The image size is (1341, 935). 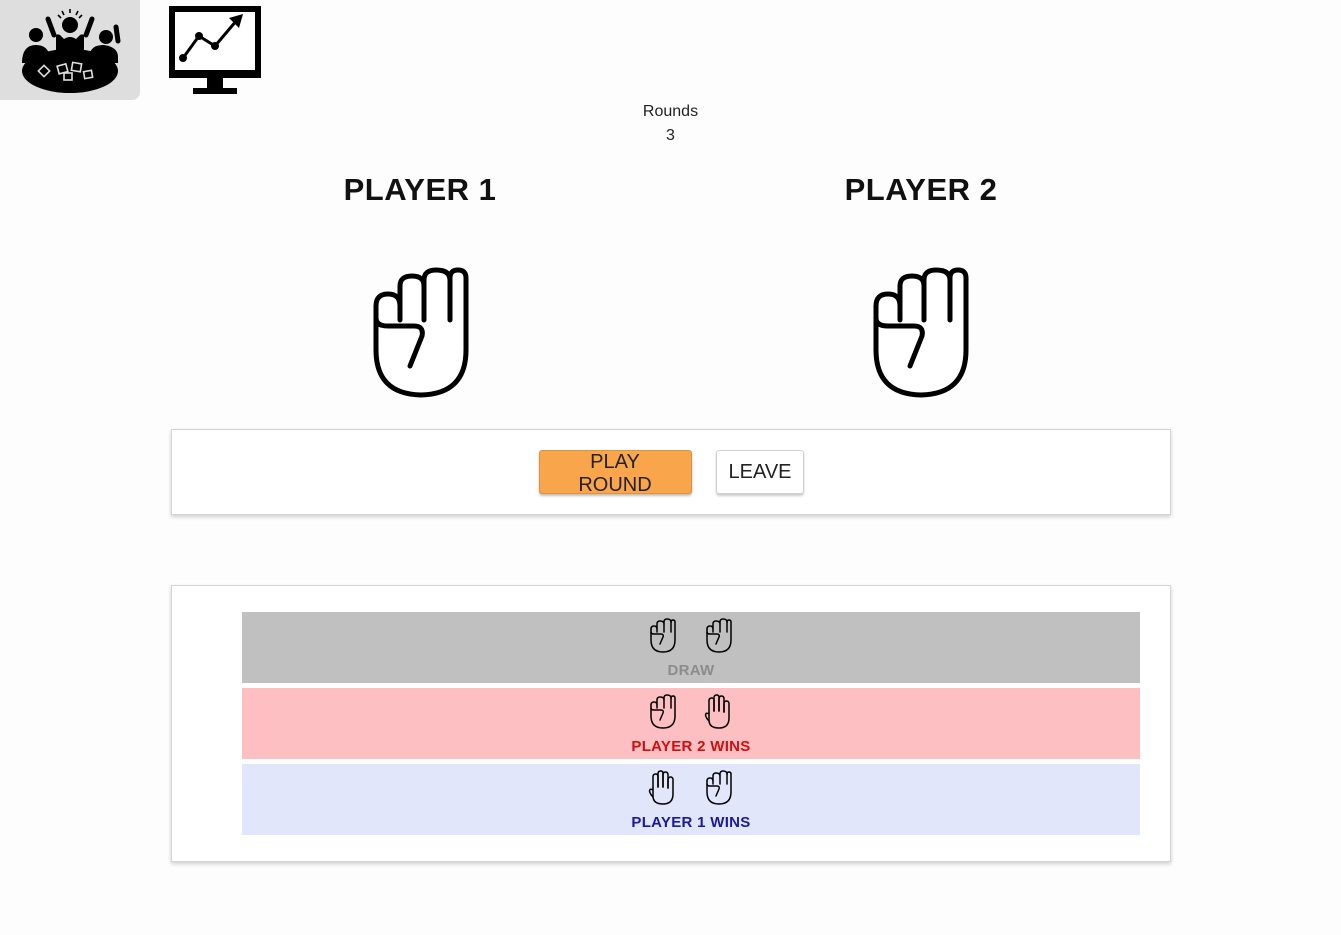 I want to click on play-round-button: PLAY ROUND, so click(x=615, y=473).